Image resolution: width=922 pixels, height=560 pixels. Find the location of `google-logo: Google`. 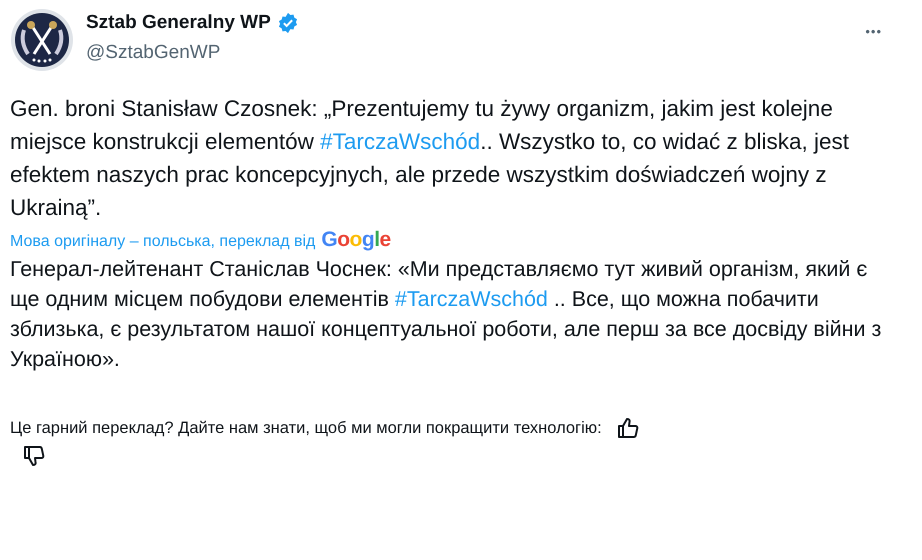

google-logo: Google is located at coordinates (356, 240).